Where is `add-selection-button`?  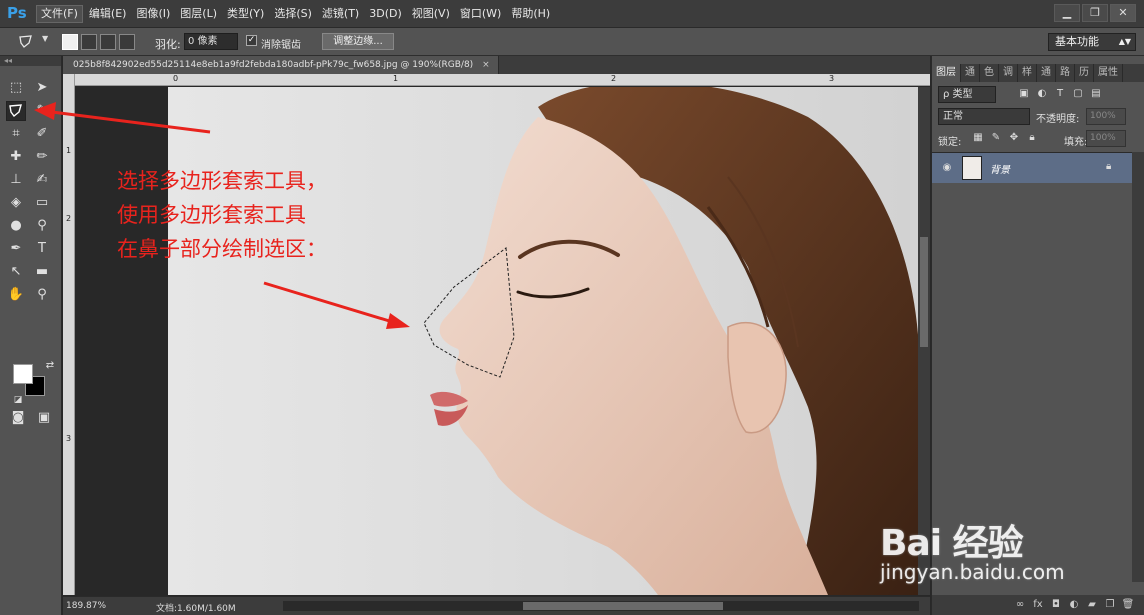 add-selection-button is located at coordinates (89, 42).